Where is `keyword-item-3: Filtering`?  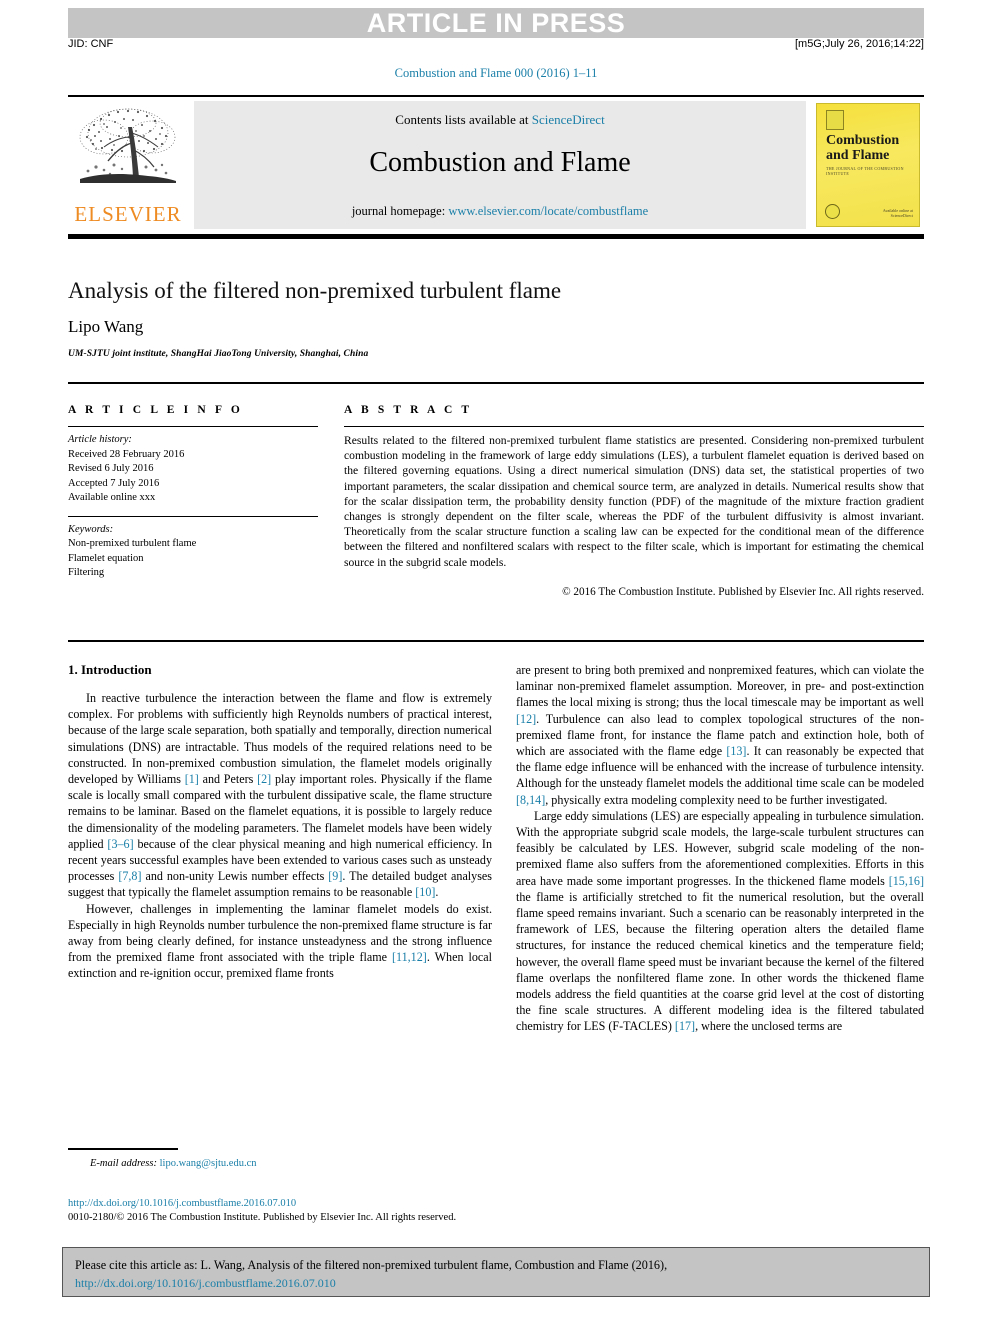 keyword-item-3: Filtering is located at coordinates (86, 572).